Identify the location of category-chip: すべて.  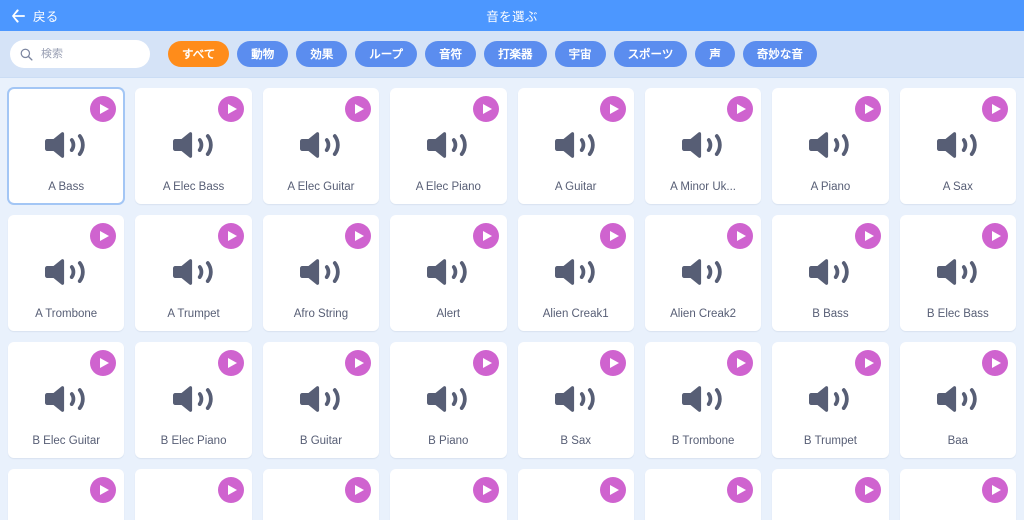
(199, 54).